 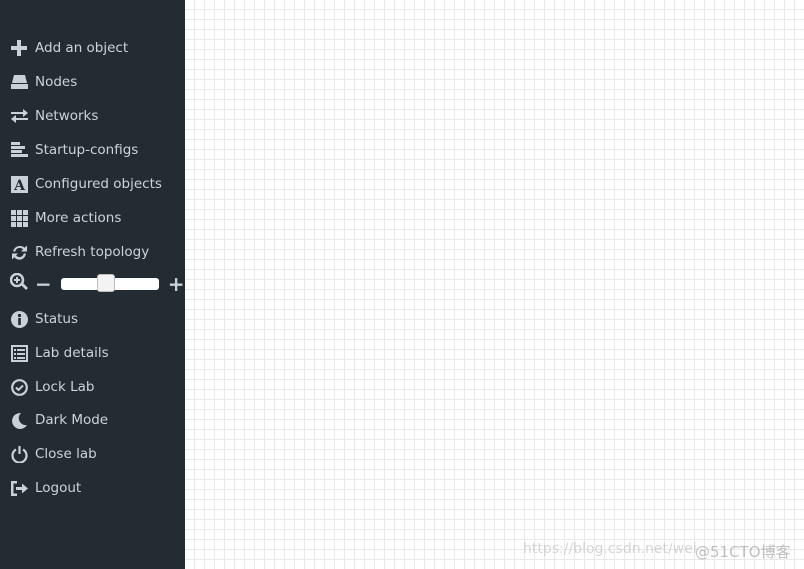 What do you see at coordinates (87, 150) in the screenshot?
I see `label: Startup-configs` at bounding box center [87, 150].